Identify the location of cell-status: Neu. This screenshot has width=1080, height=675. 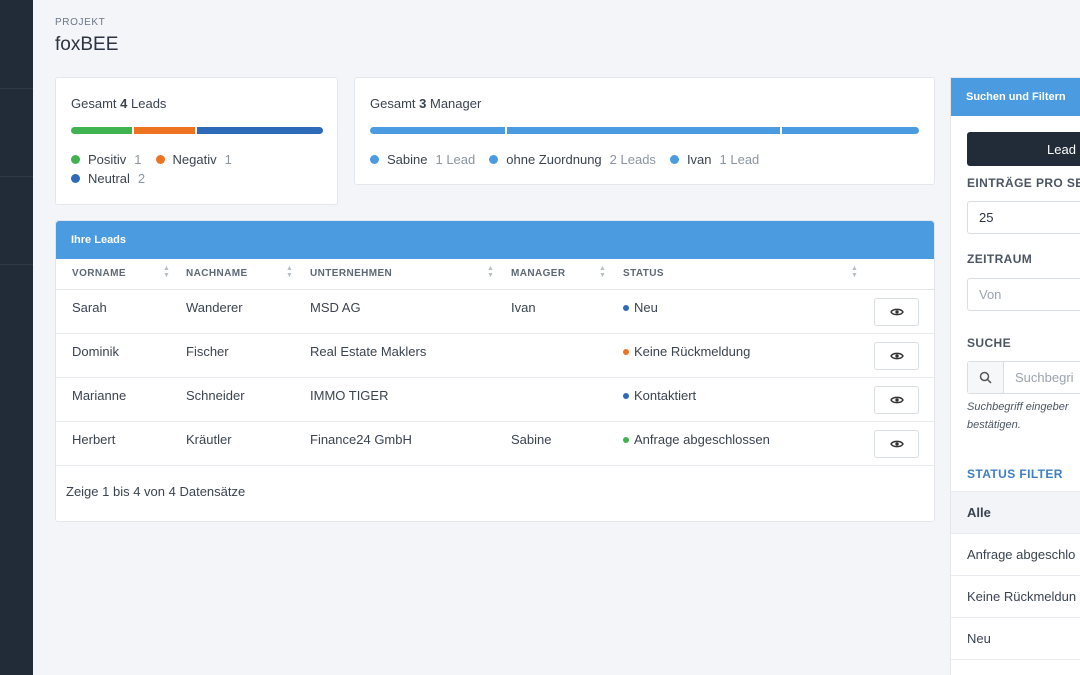
(640, 307).